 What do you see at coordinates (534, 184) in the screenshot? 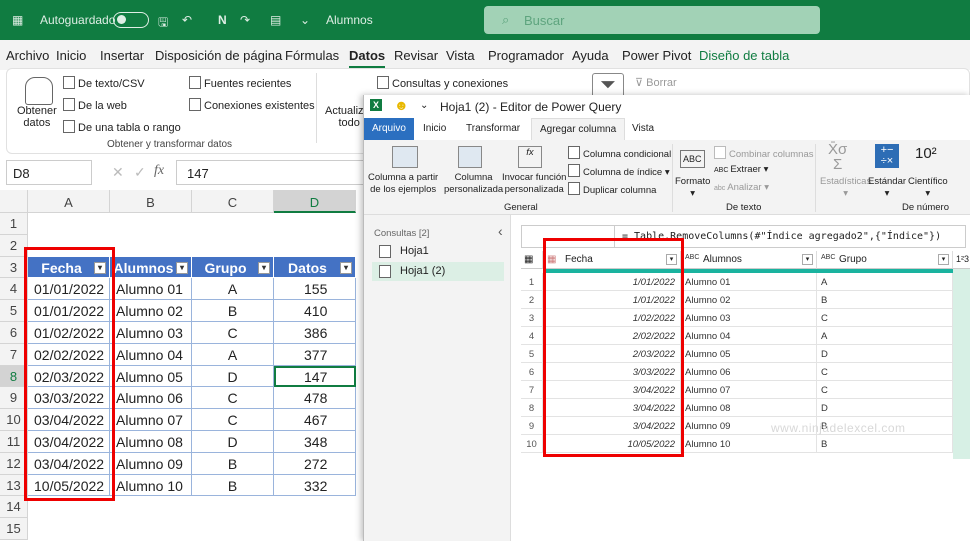
I see `invoke-function-button: Invocar función personalizada` at bounding box center [534, 184].